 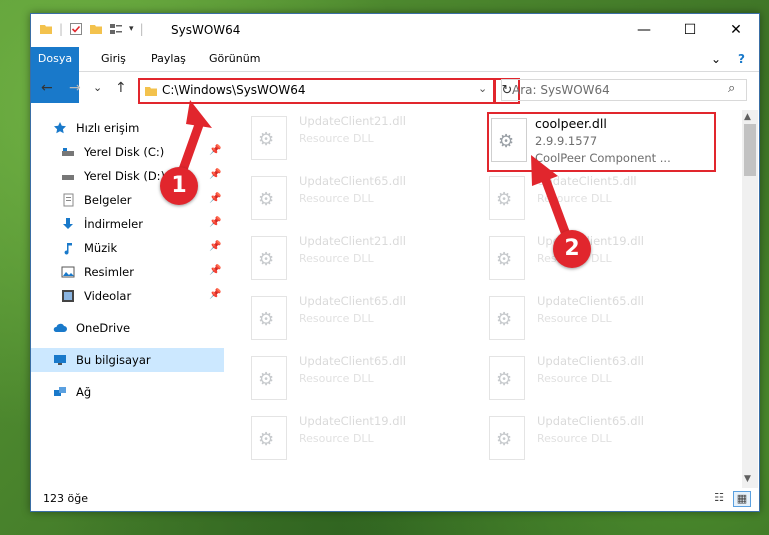 What do you see at coordinates (179, 186) in the screenshot?
I see `callout-badge-1: 1` at bounding box center [179, 186].